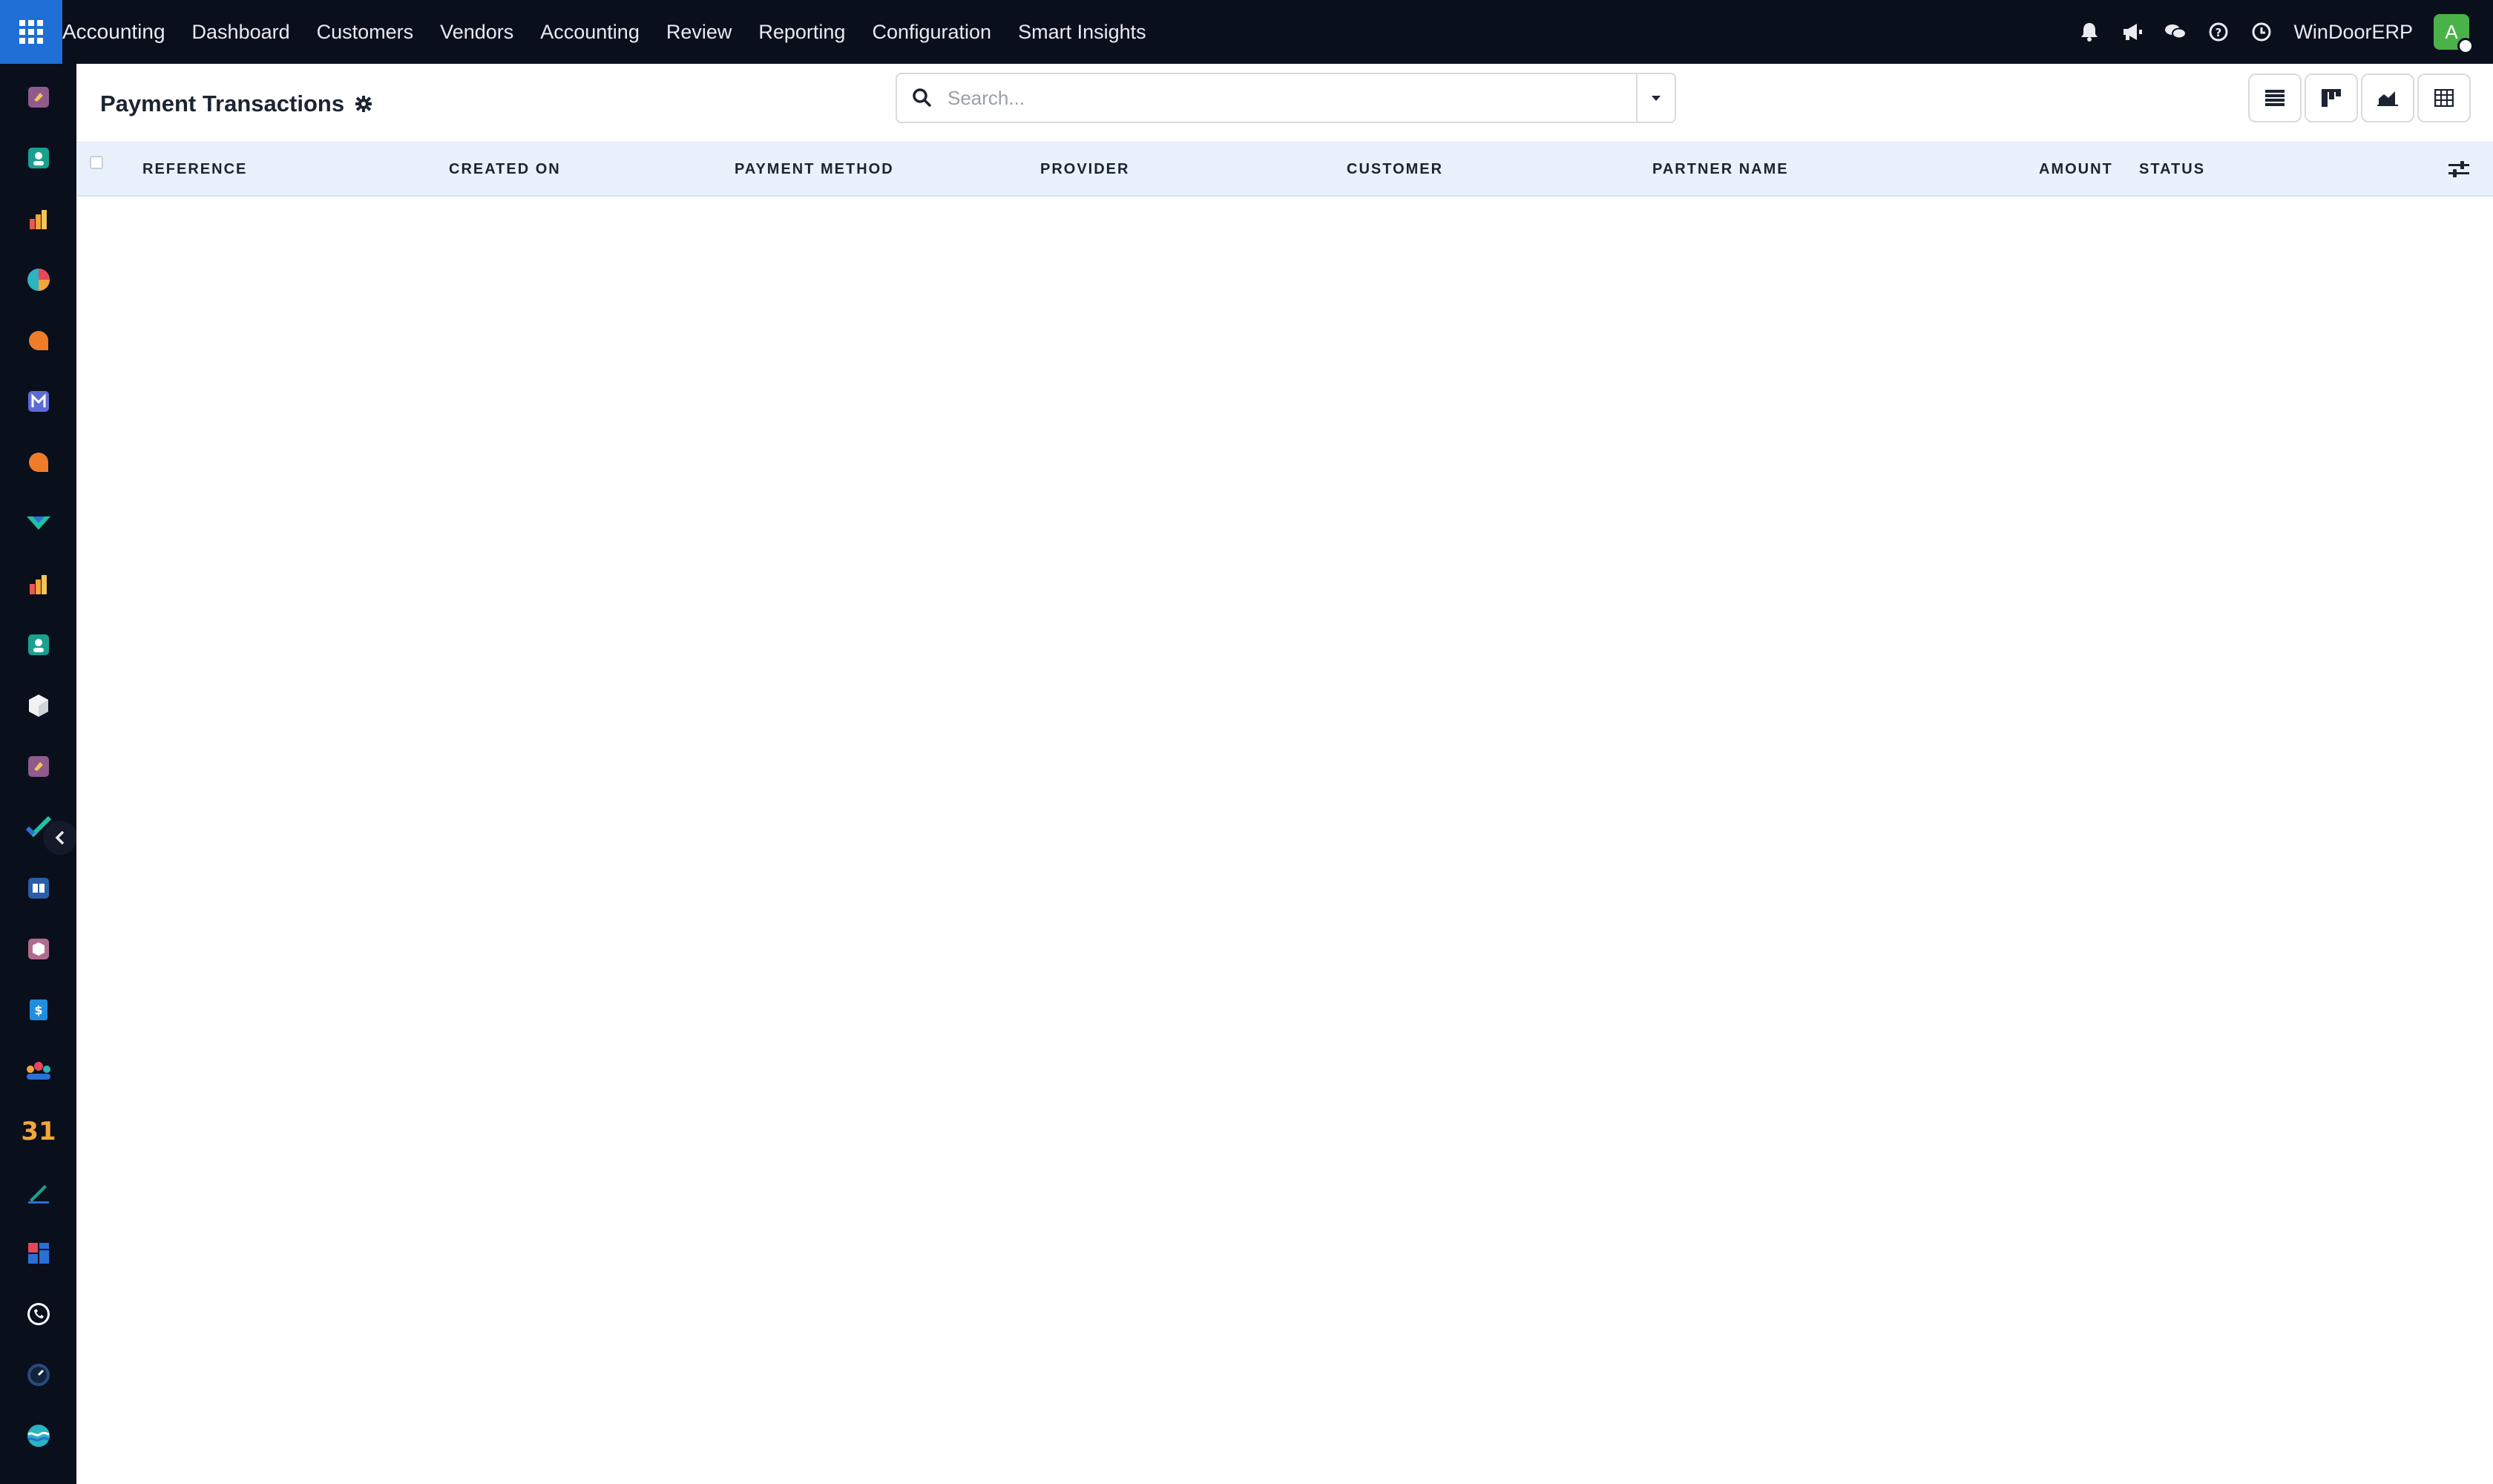  Describe the element at coordinates (814, 169) in the screenshot. I see `column-payment-method: Payment Method` at that location.